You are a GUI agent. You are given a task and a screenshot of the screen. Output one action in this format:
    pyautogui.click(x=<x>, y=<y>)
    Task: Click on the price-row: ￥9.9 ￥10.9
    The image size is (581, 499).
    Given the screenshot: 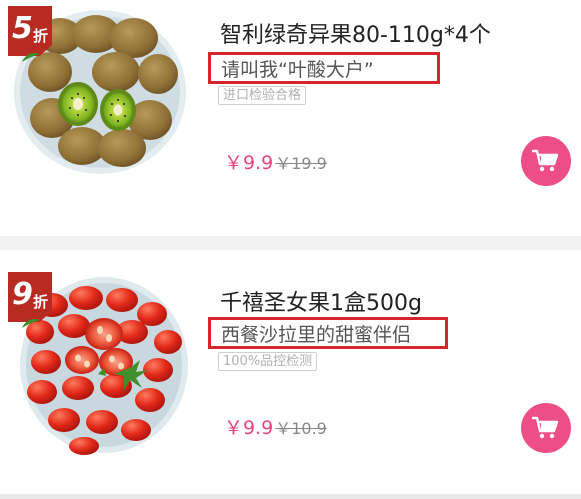 What is the action you would take?
    pyautogui.click(x=275, y=426)
    